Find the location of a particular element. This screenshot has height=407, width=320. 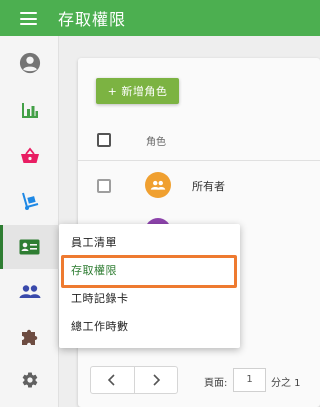

sidebar-item-sales is located at coordinates (29, 156).